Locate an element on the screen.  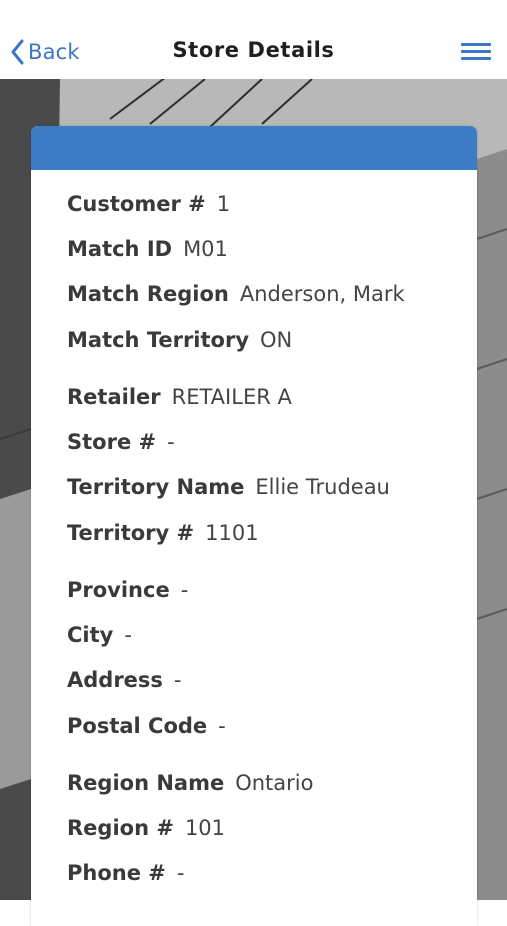
field-store-number: Store # - is located at coordinates (121, 442).